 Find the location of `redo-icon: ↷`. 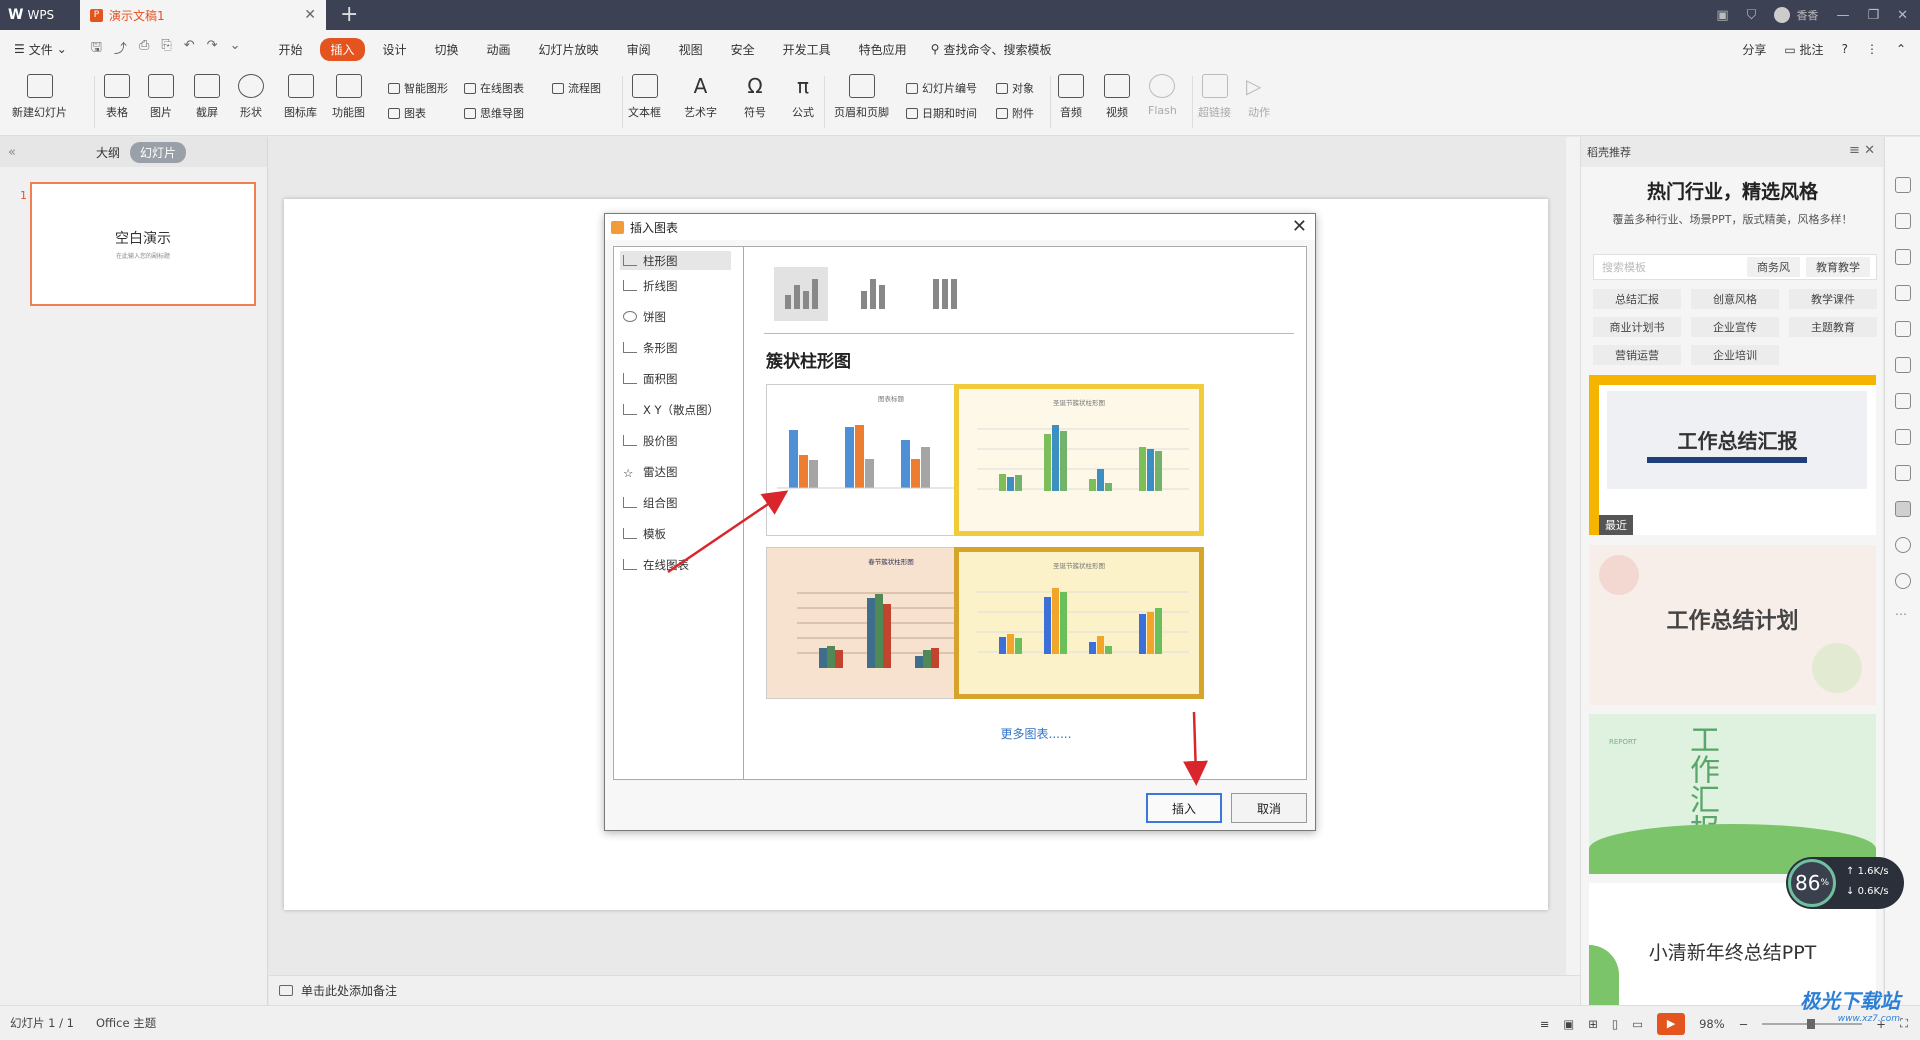

redo-icon: ↷ is located at coordinates (212, 49).